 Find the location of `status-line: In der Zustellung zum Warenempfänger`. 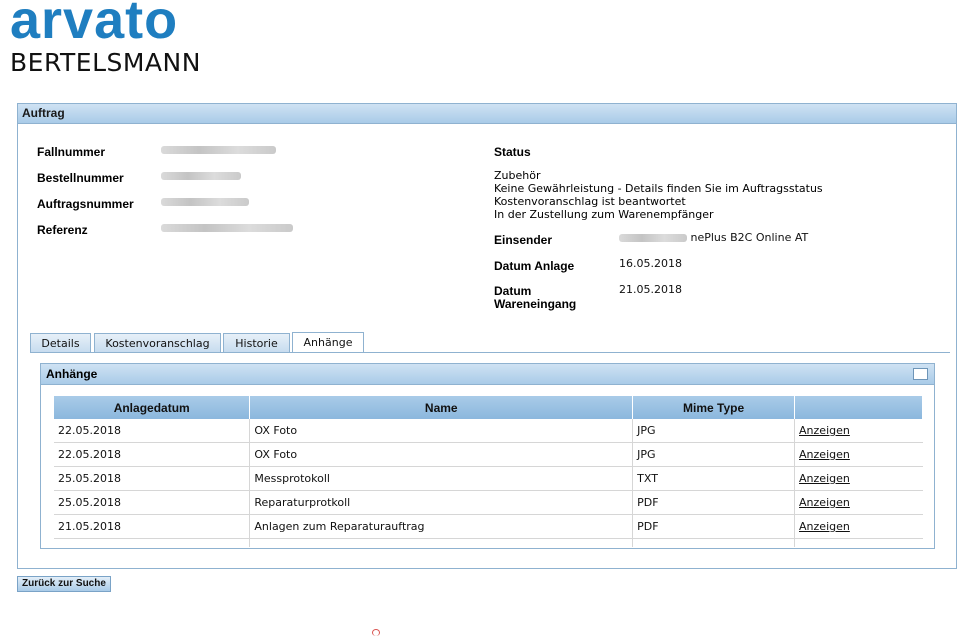

status-line: In der Zustellung zum Warenempfänger is located at coordinates (604, 214).